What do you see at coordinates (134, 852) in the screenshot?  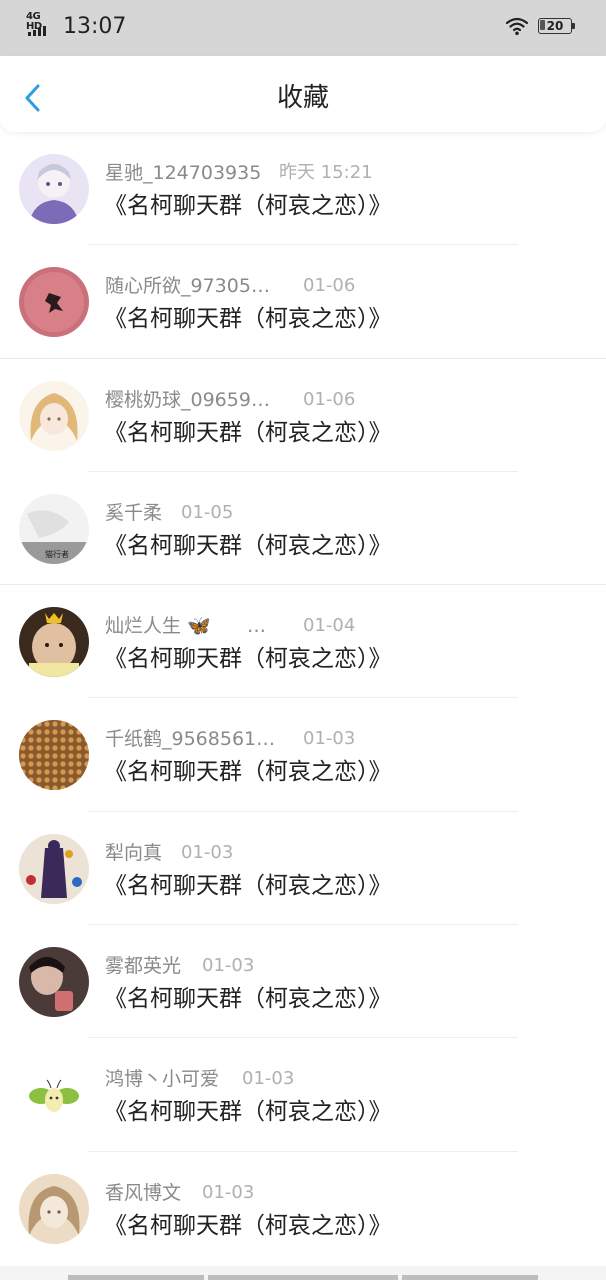 I see `user-name: 犁向真` at bounding box center [134, 852].